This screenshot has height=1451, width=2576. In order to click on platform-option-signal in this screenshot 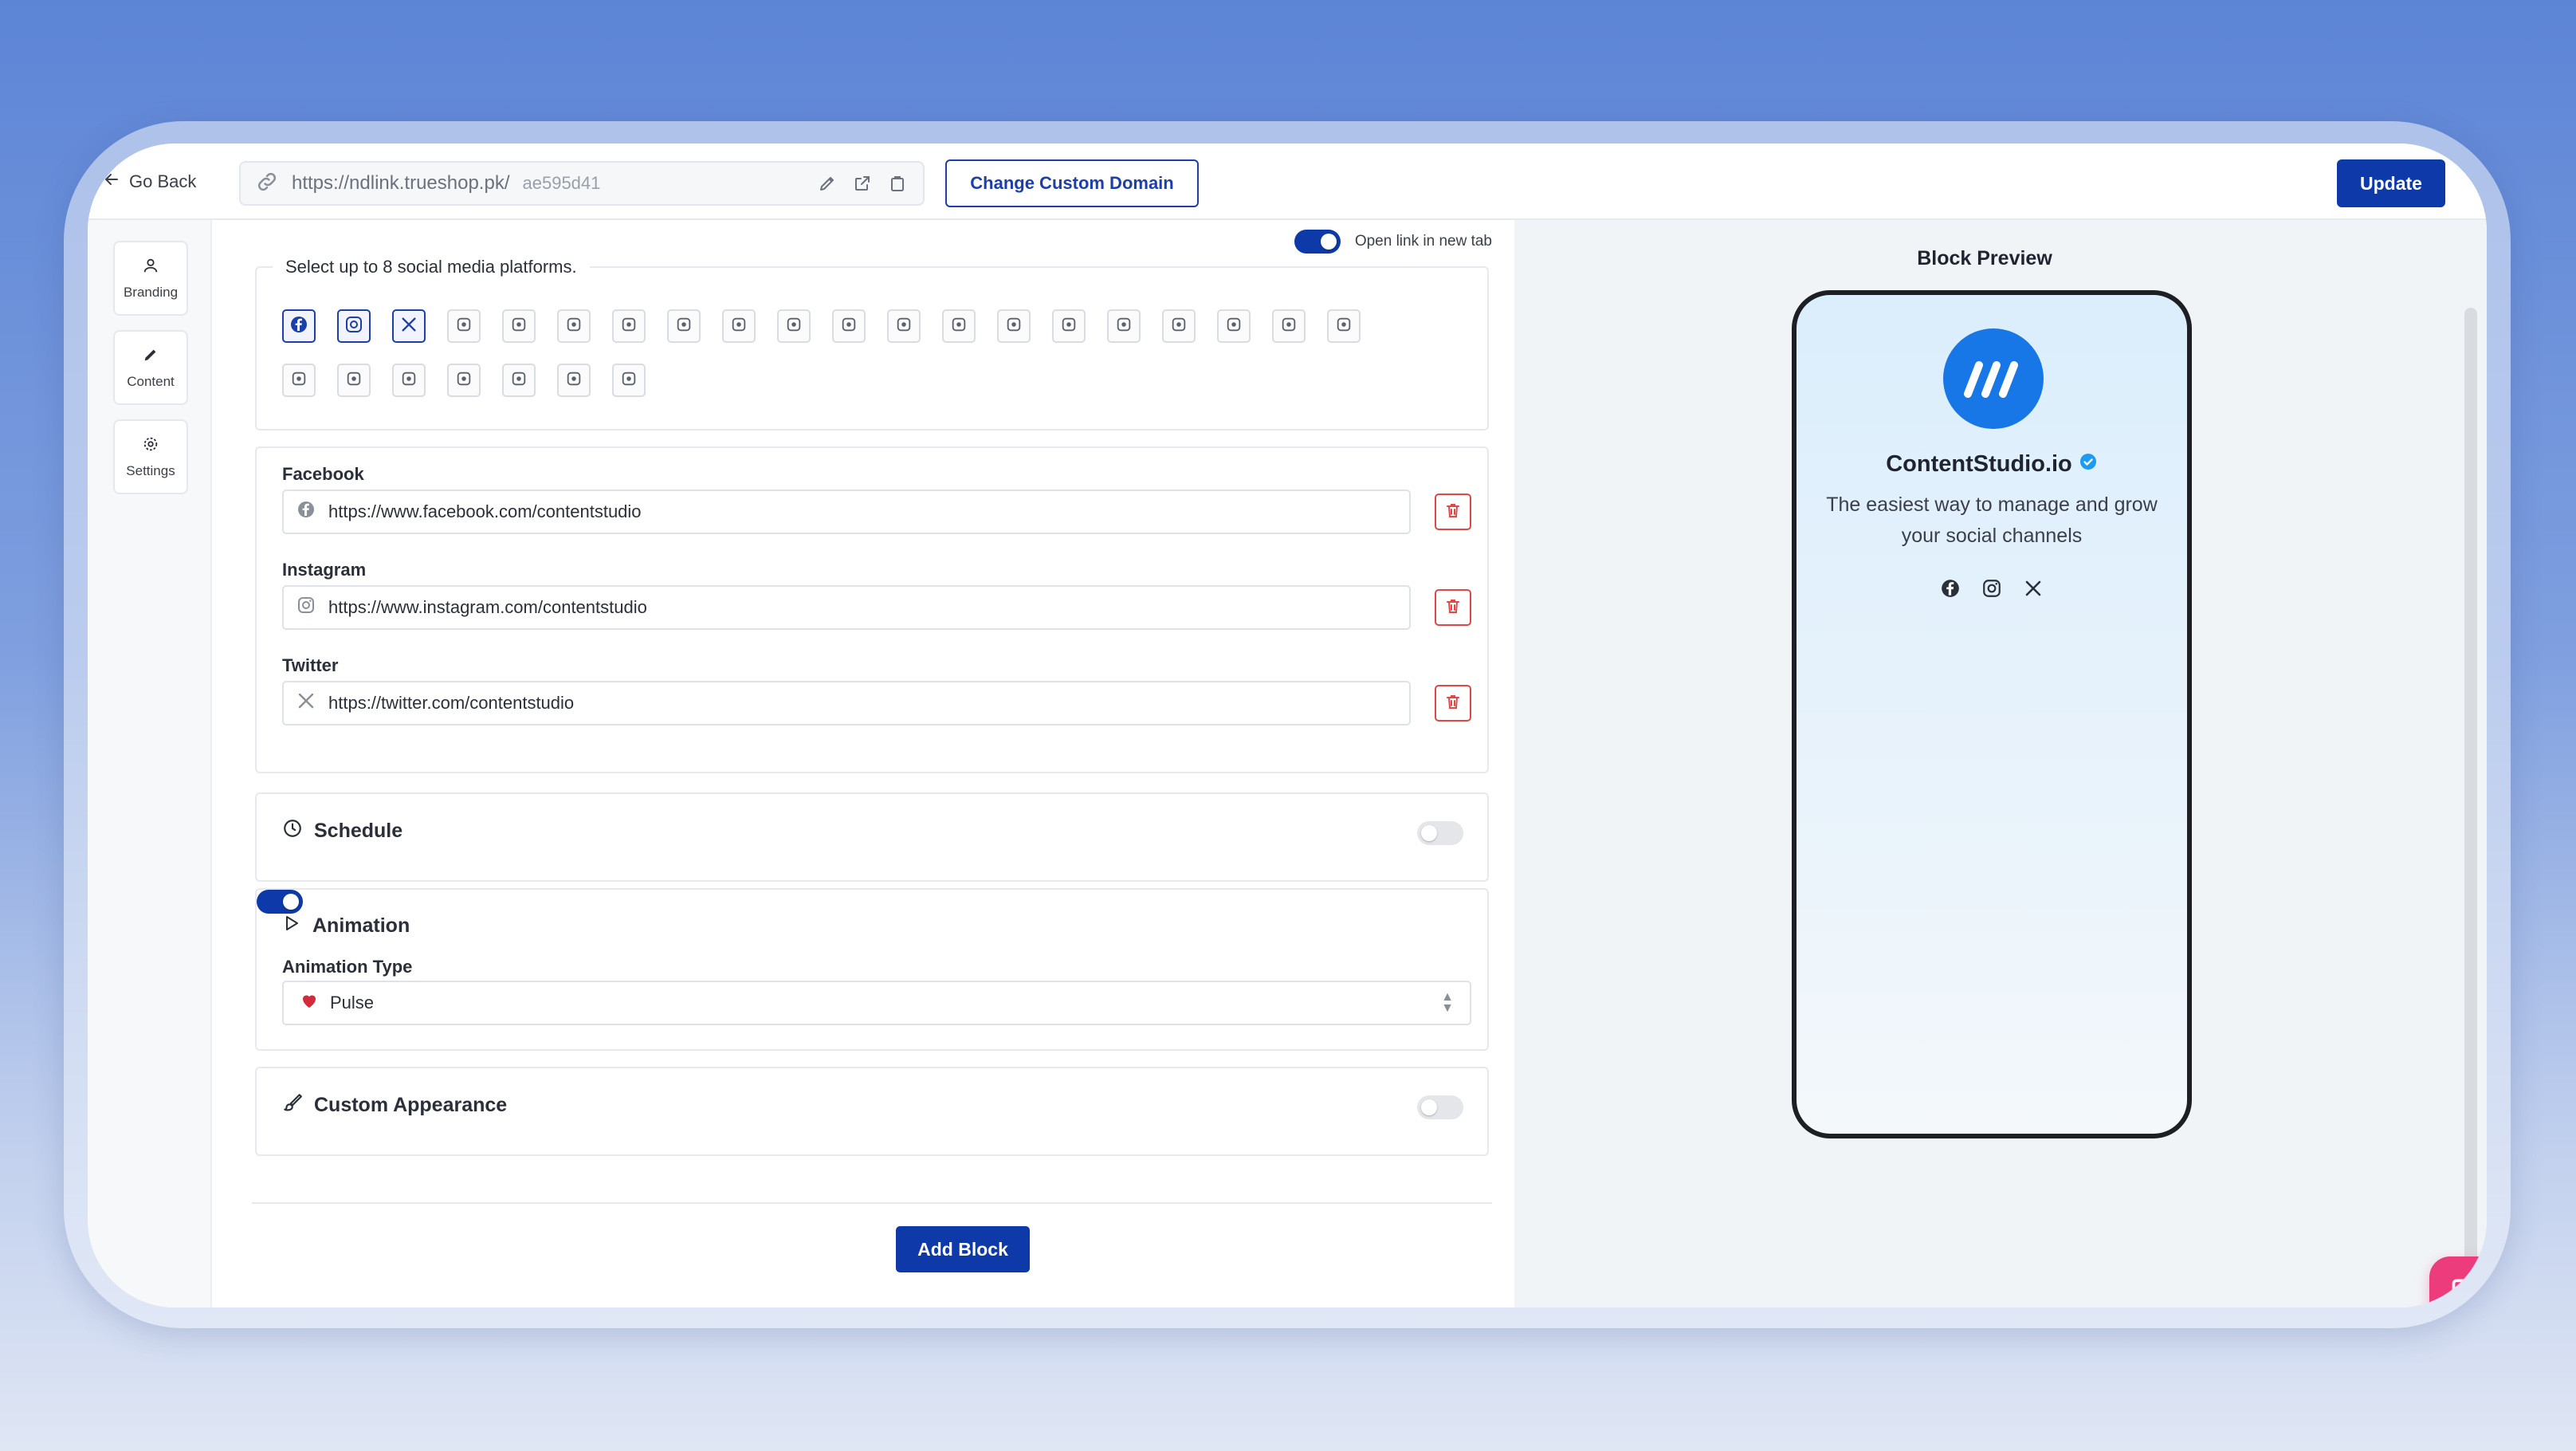, I will do `click(299, 381)`.